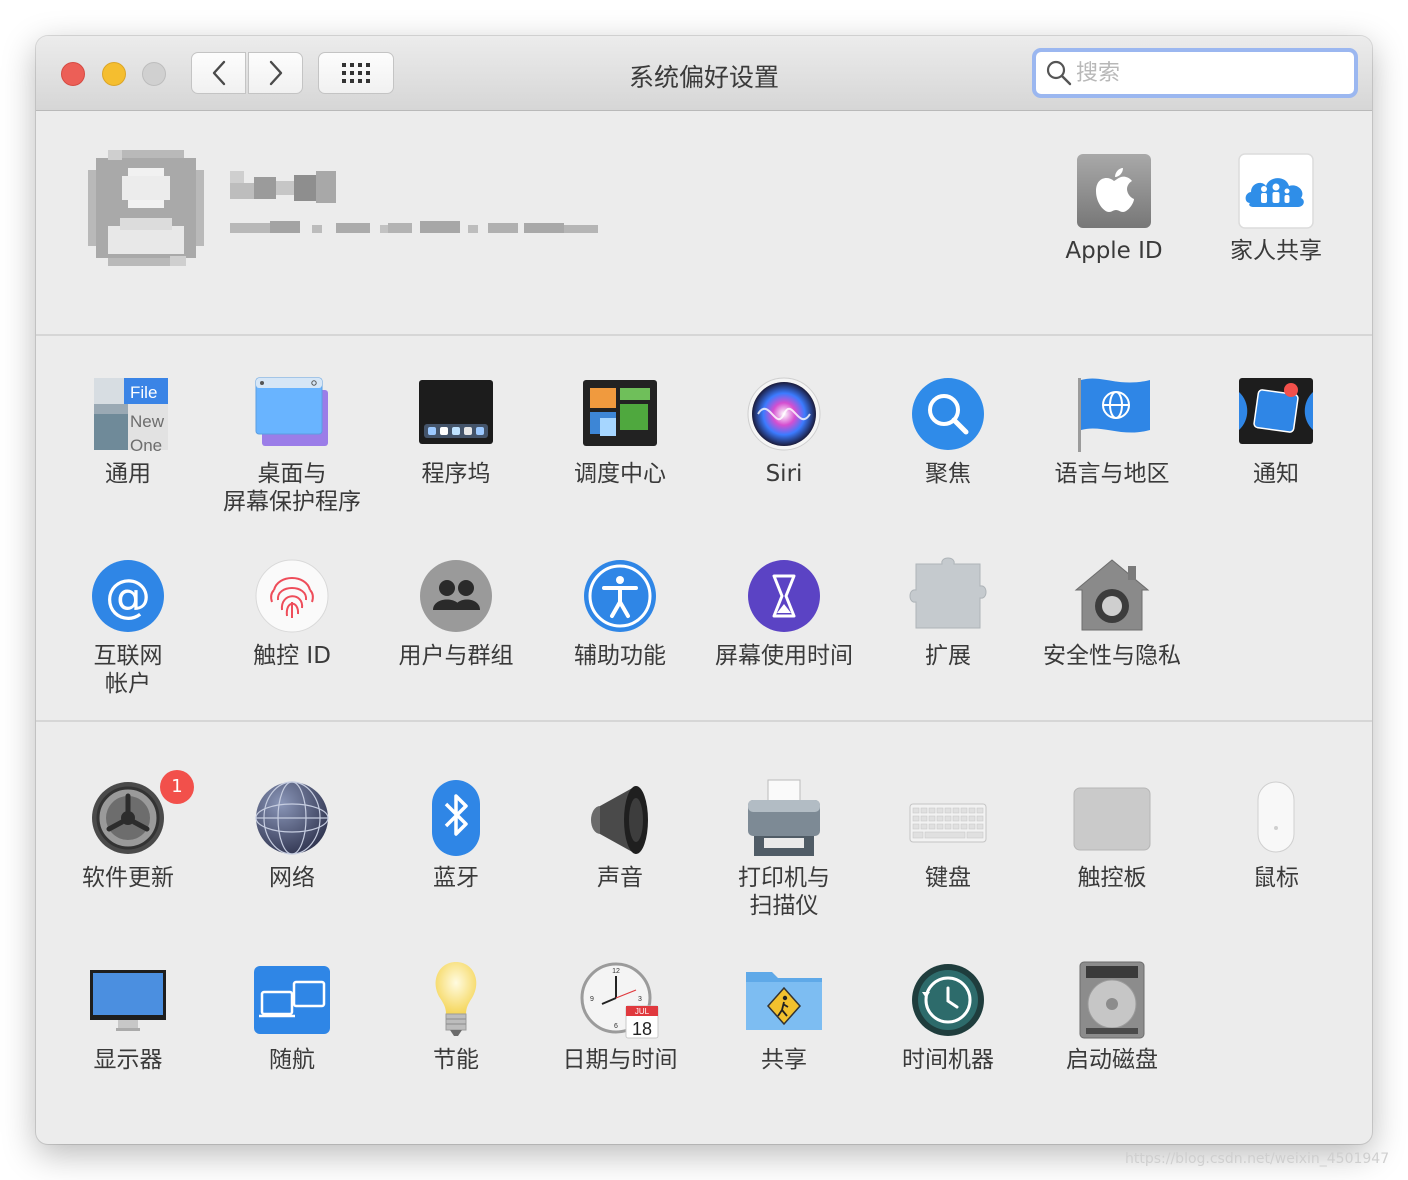 The image size is (1408, 1180). Describe the element at coordinates (128, 878) in the screenshot. I see `software-update-label: 软件更新` at that location.